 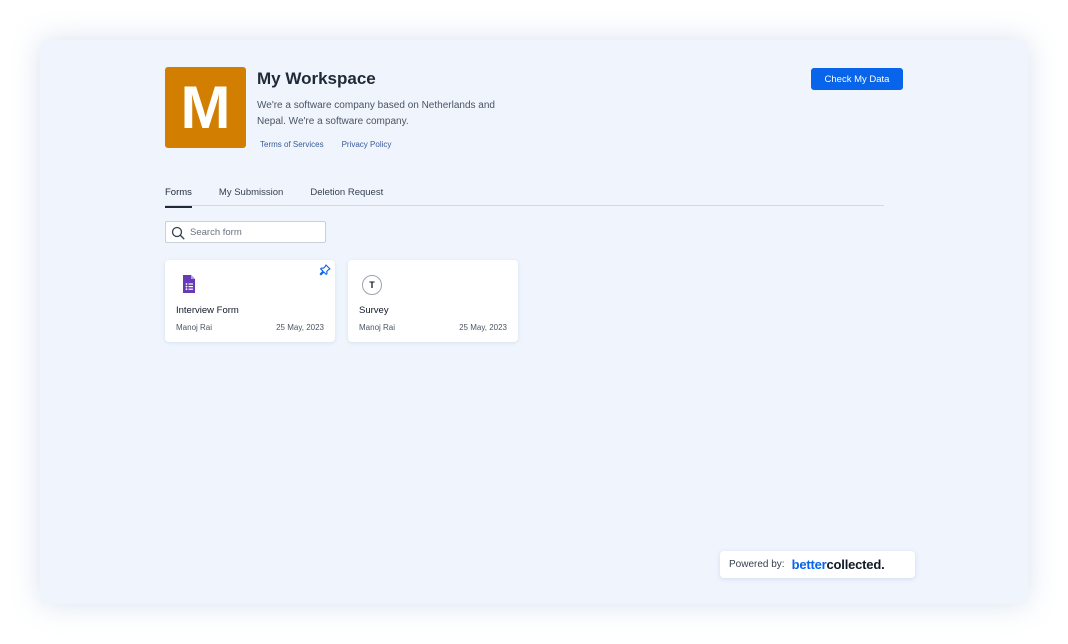 What do you see at coordinates (367, 144) in the screenshot?
I see `privacy-link: Privacy Policy` at bounding box center [367, 144].